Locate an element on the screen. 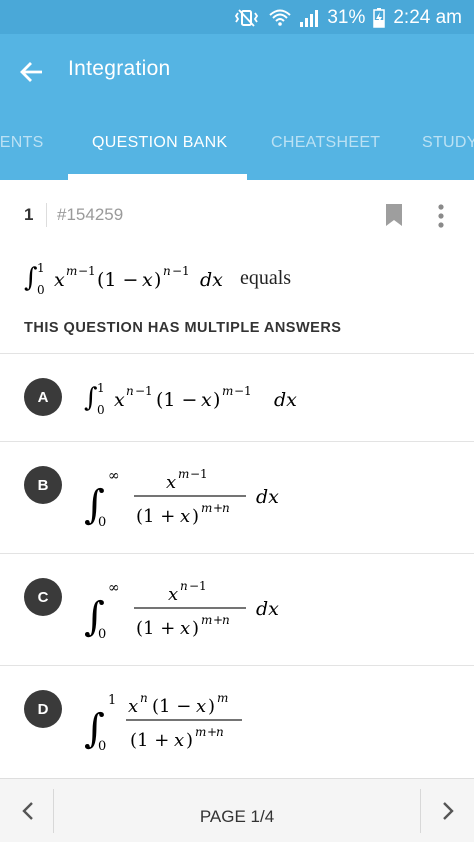 The image size is (474, 842). more-vert-icon is located at coordinates (441, 216).